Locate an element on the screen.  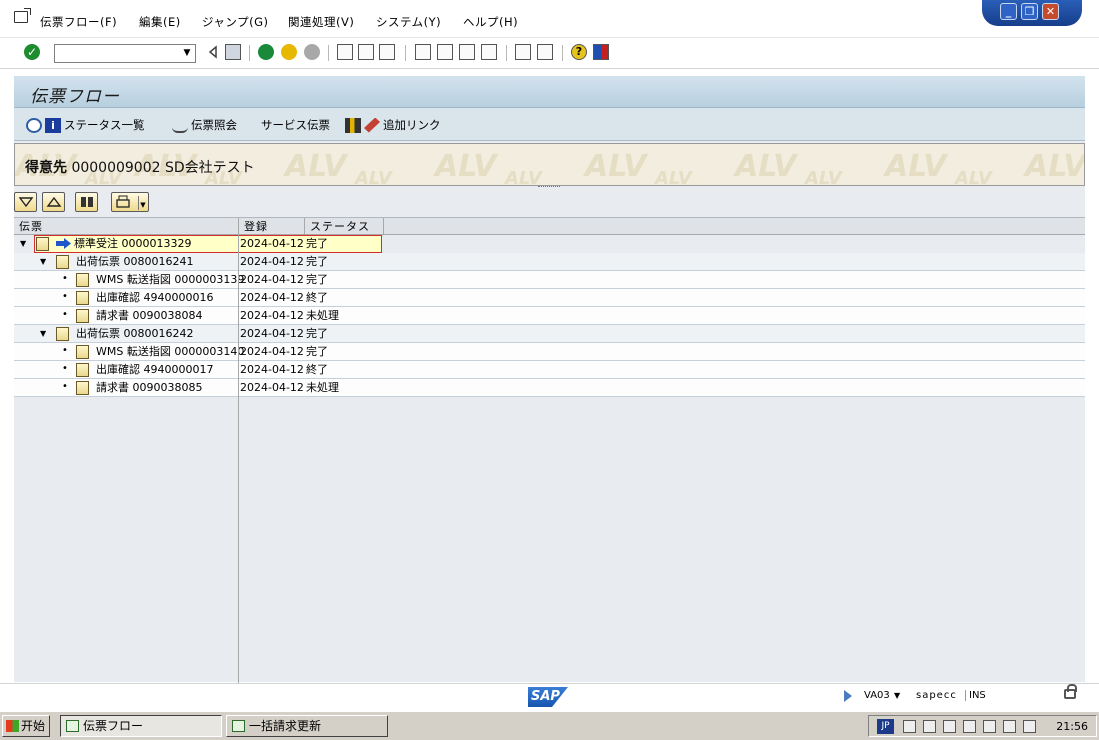
menu-system: システム(Y) is located at coordinates (419, 22).